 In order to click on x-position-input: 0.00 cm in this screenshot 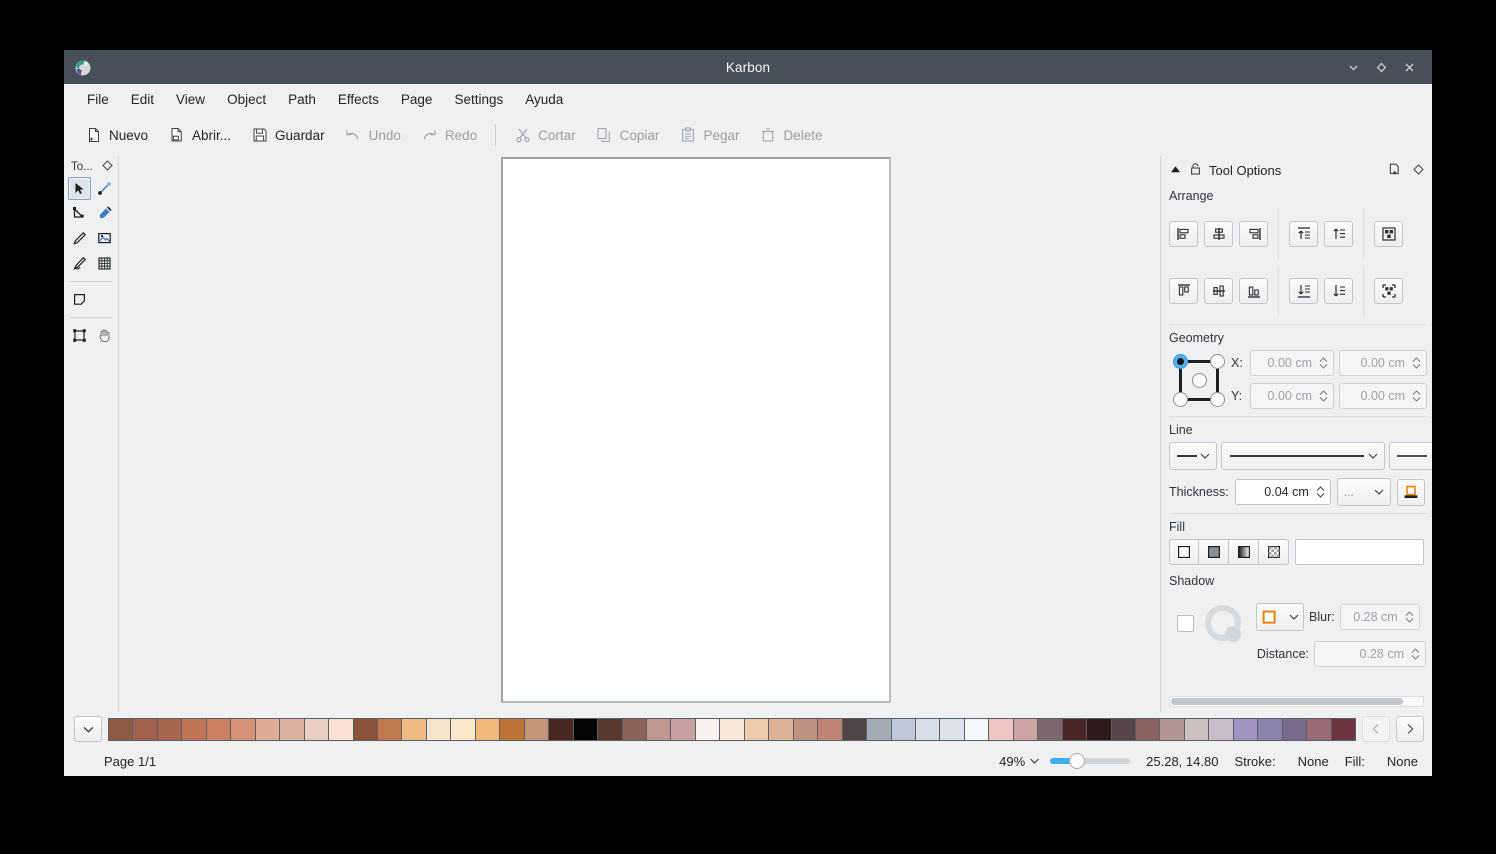, I will do `click(1292, 363)`.